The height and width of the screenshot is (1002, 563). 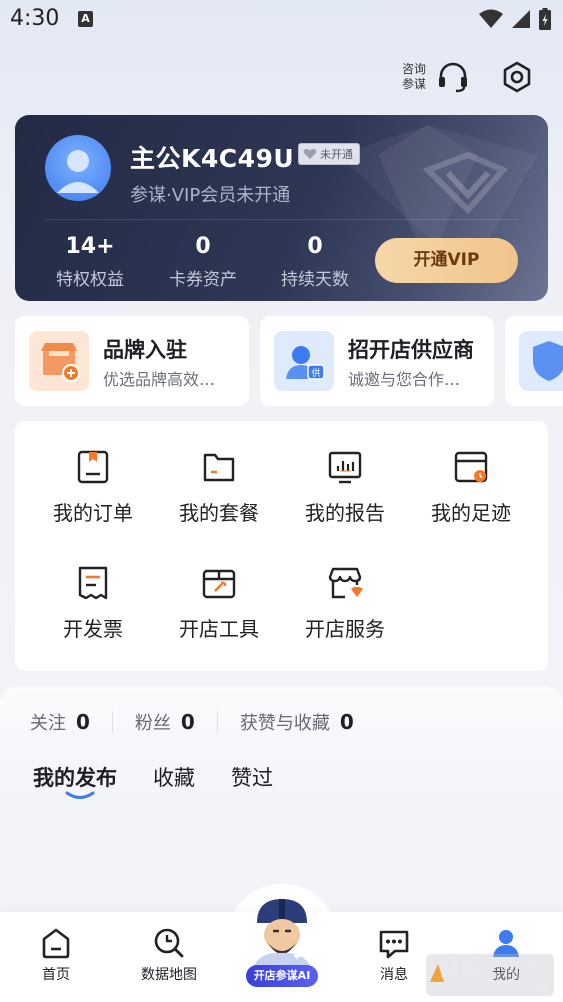 I want to click on menu-label: 我的报告, so click(x=345, y=513).